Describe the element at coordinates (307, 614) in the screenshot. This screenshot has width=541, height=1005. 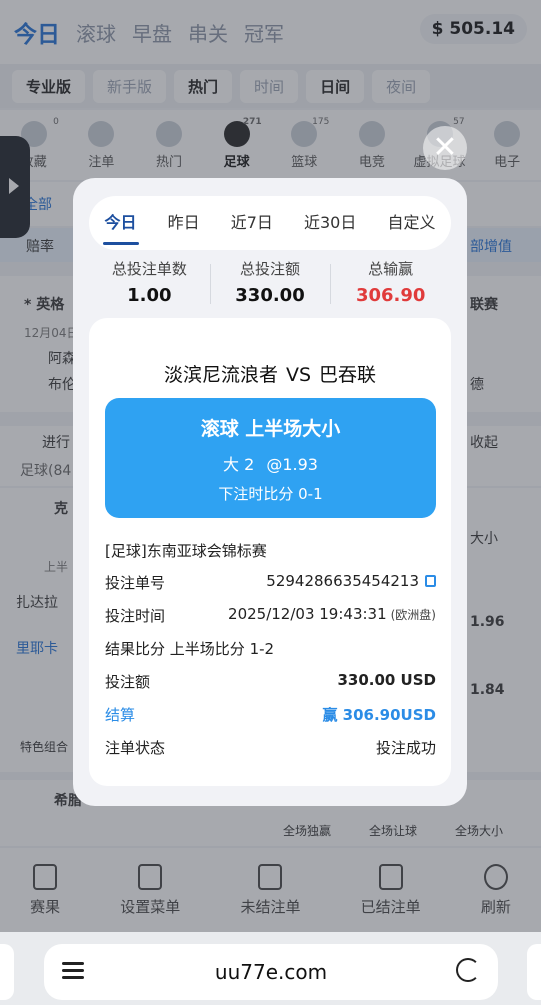
I see `bet-time-value: 2025/12/03 19:43:31` at that location.